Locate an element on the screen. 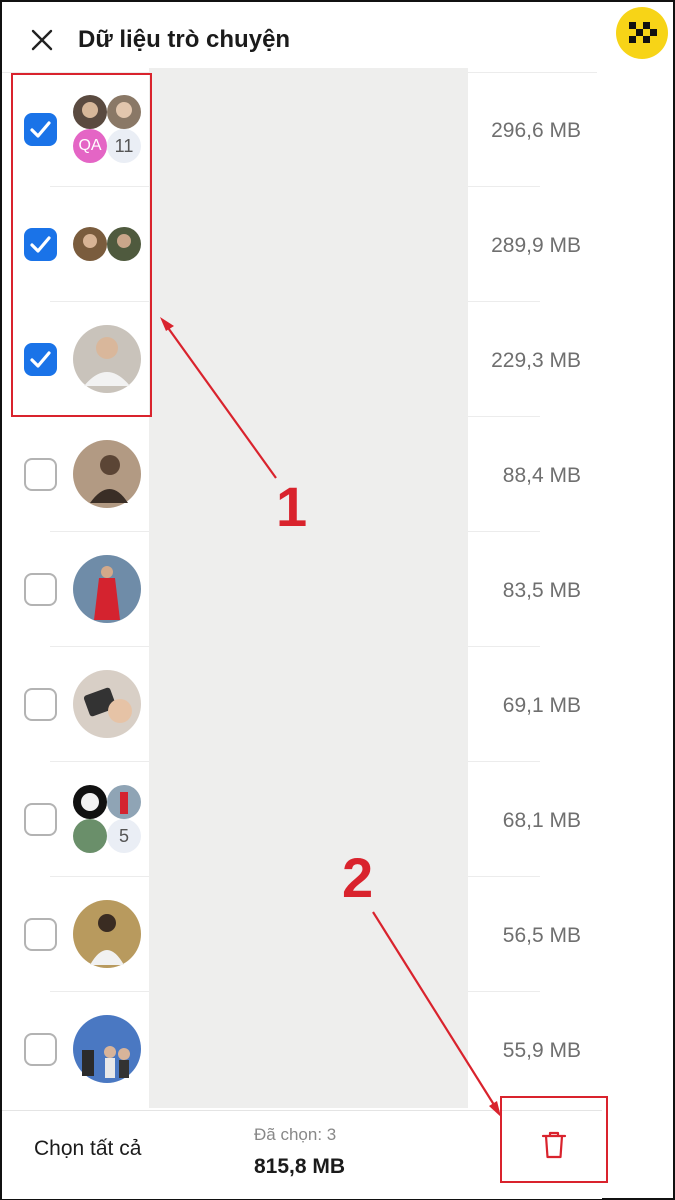 This screenshot has height=1200, width=675. close-button is located at coordinates (42, 40).